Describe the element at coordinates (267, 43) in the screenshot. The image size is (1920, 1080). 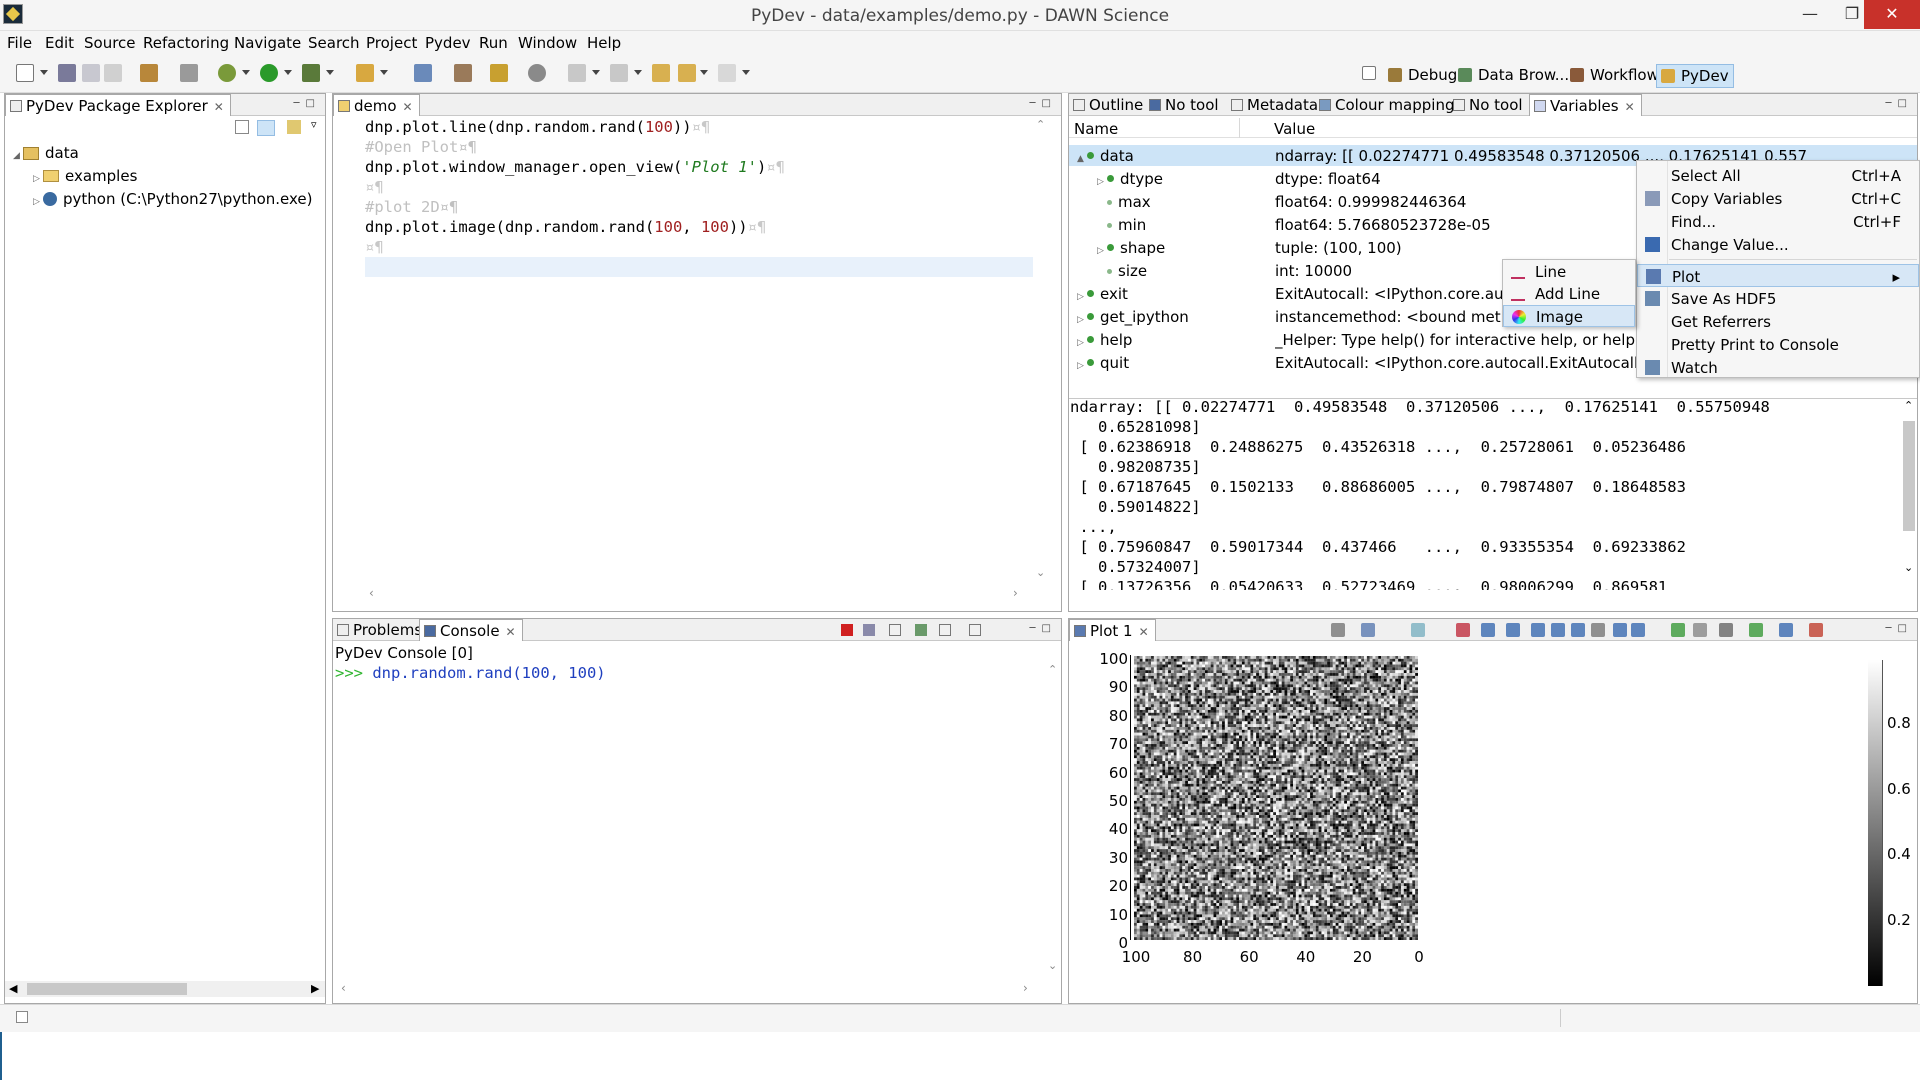
I see `menu-navigate: Navigate` at that location.